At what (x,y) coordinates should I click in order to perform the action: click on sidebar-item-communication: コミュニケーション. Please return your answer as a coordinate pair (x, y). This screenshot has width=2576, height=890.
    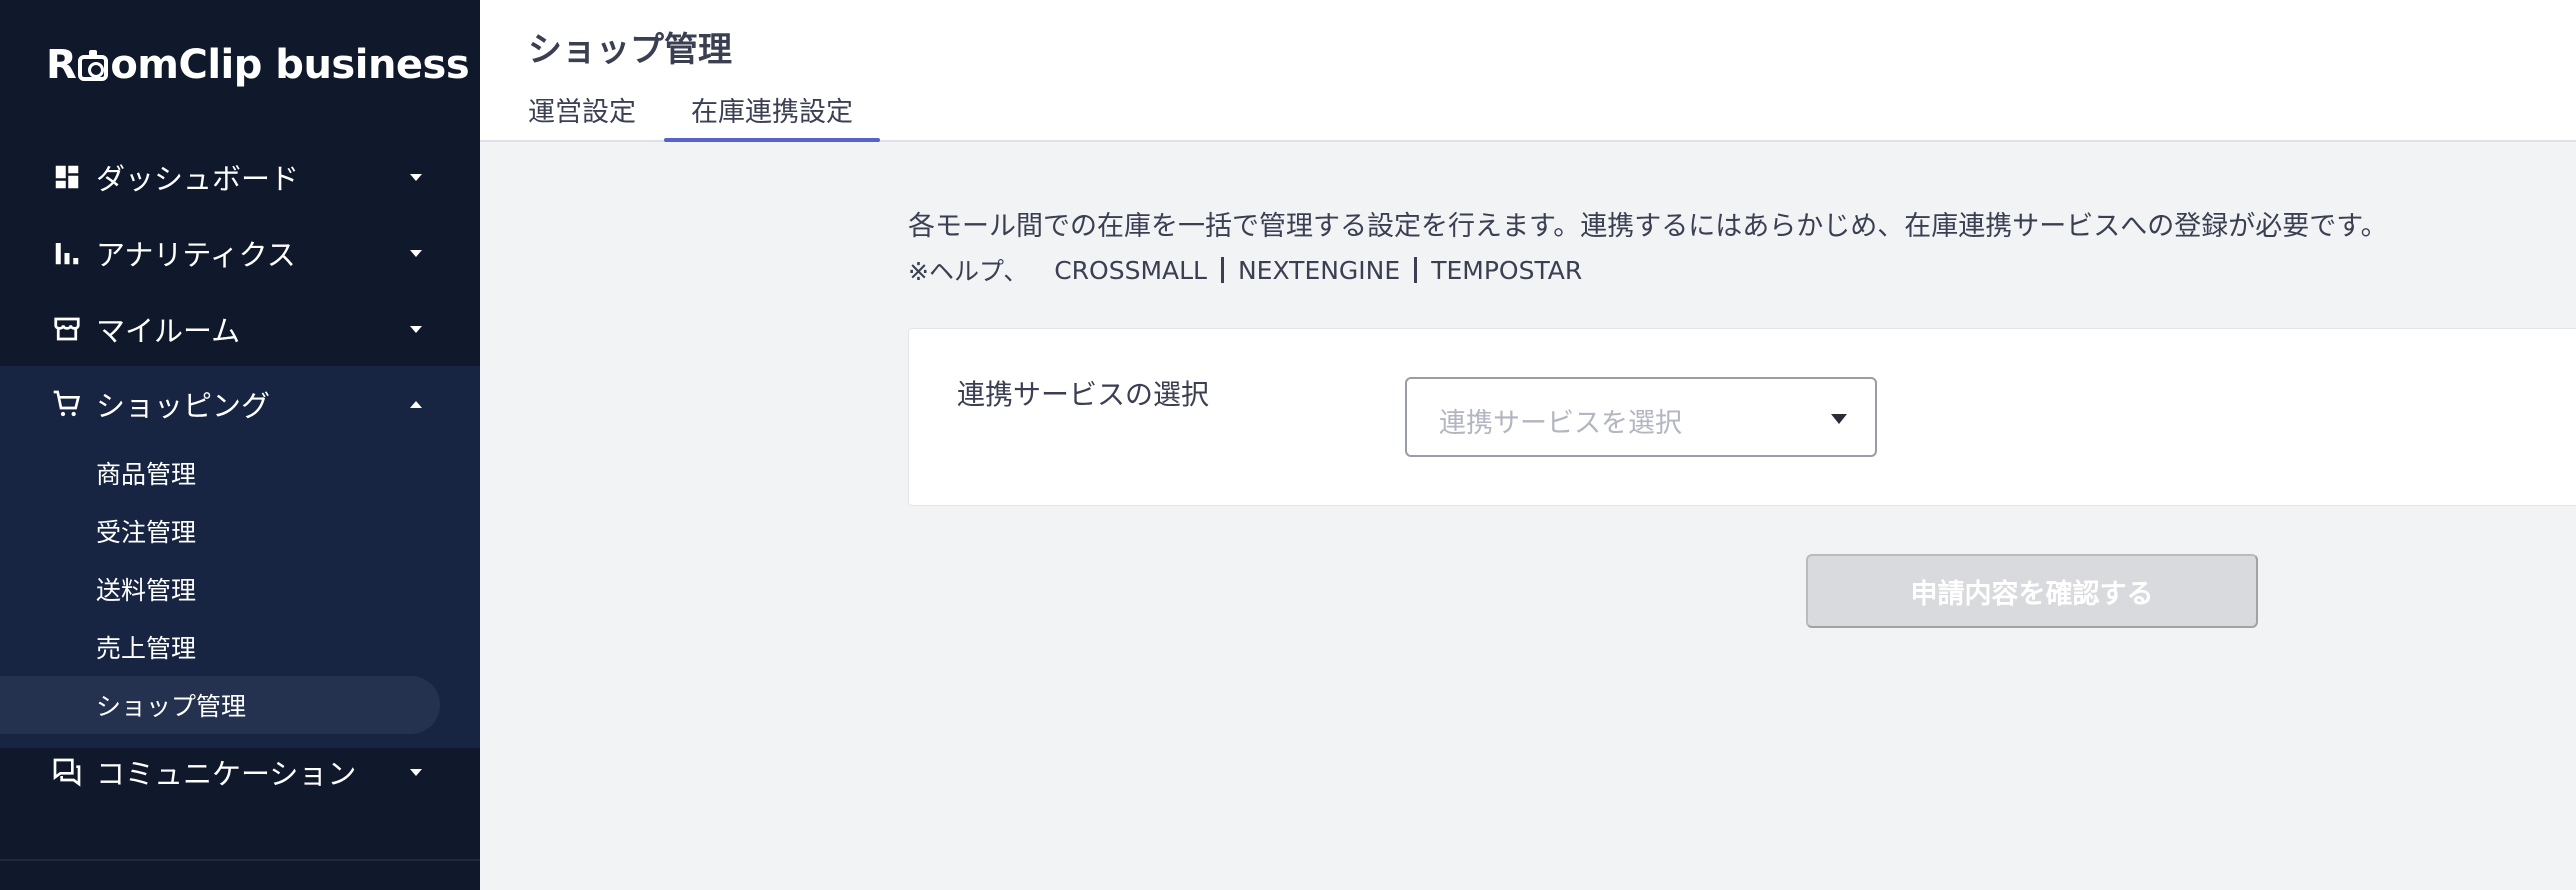
    Looking at the image, I should click on (240, 772).